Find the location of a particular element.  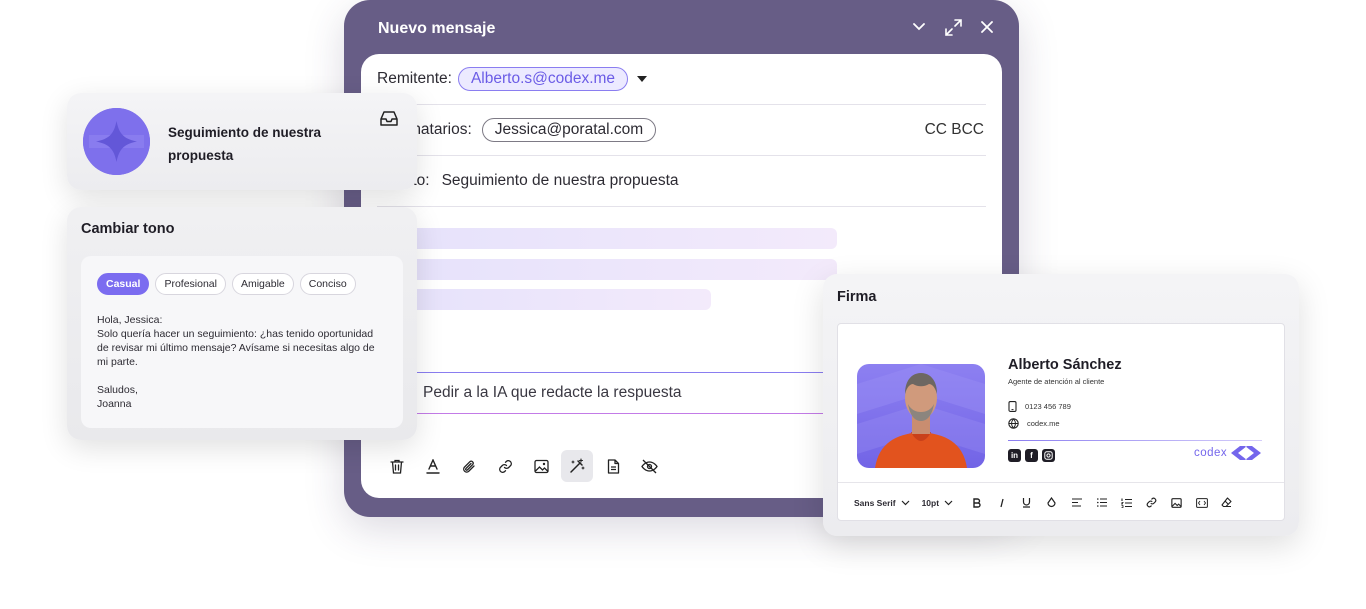

social-links: in f is located at coordinates (1031, 455).